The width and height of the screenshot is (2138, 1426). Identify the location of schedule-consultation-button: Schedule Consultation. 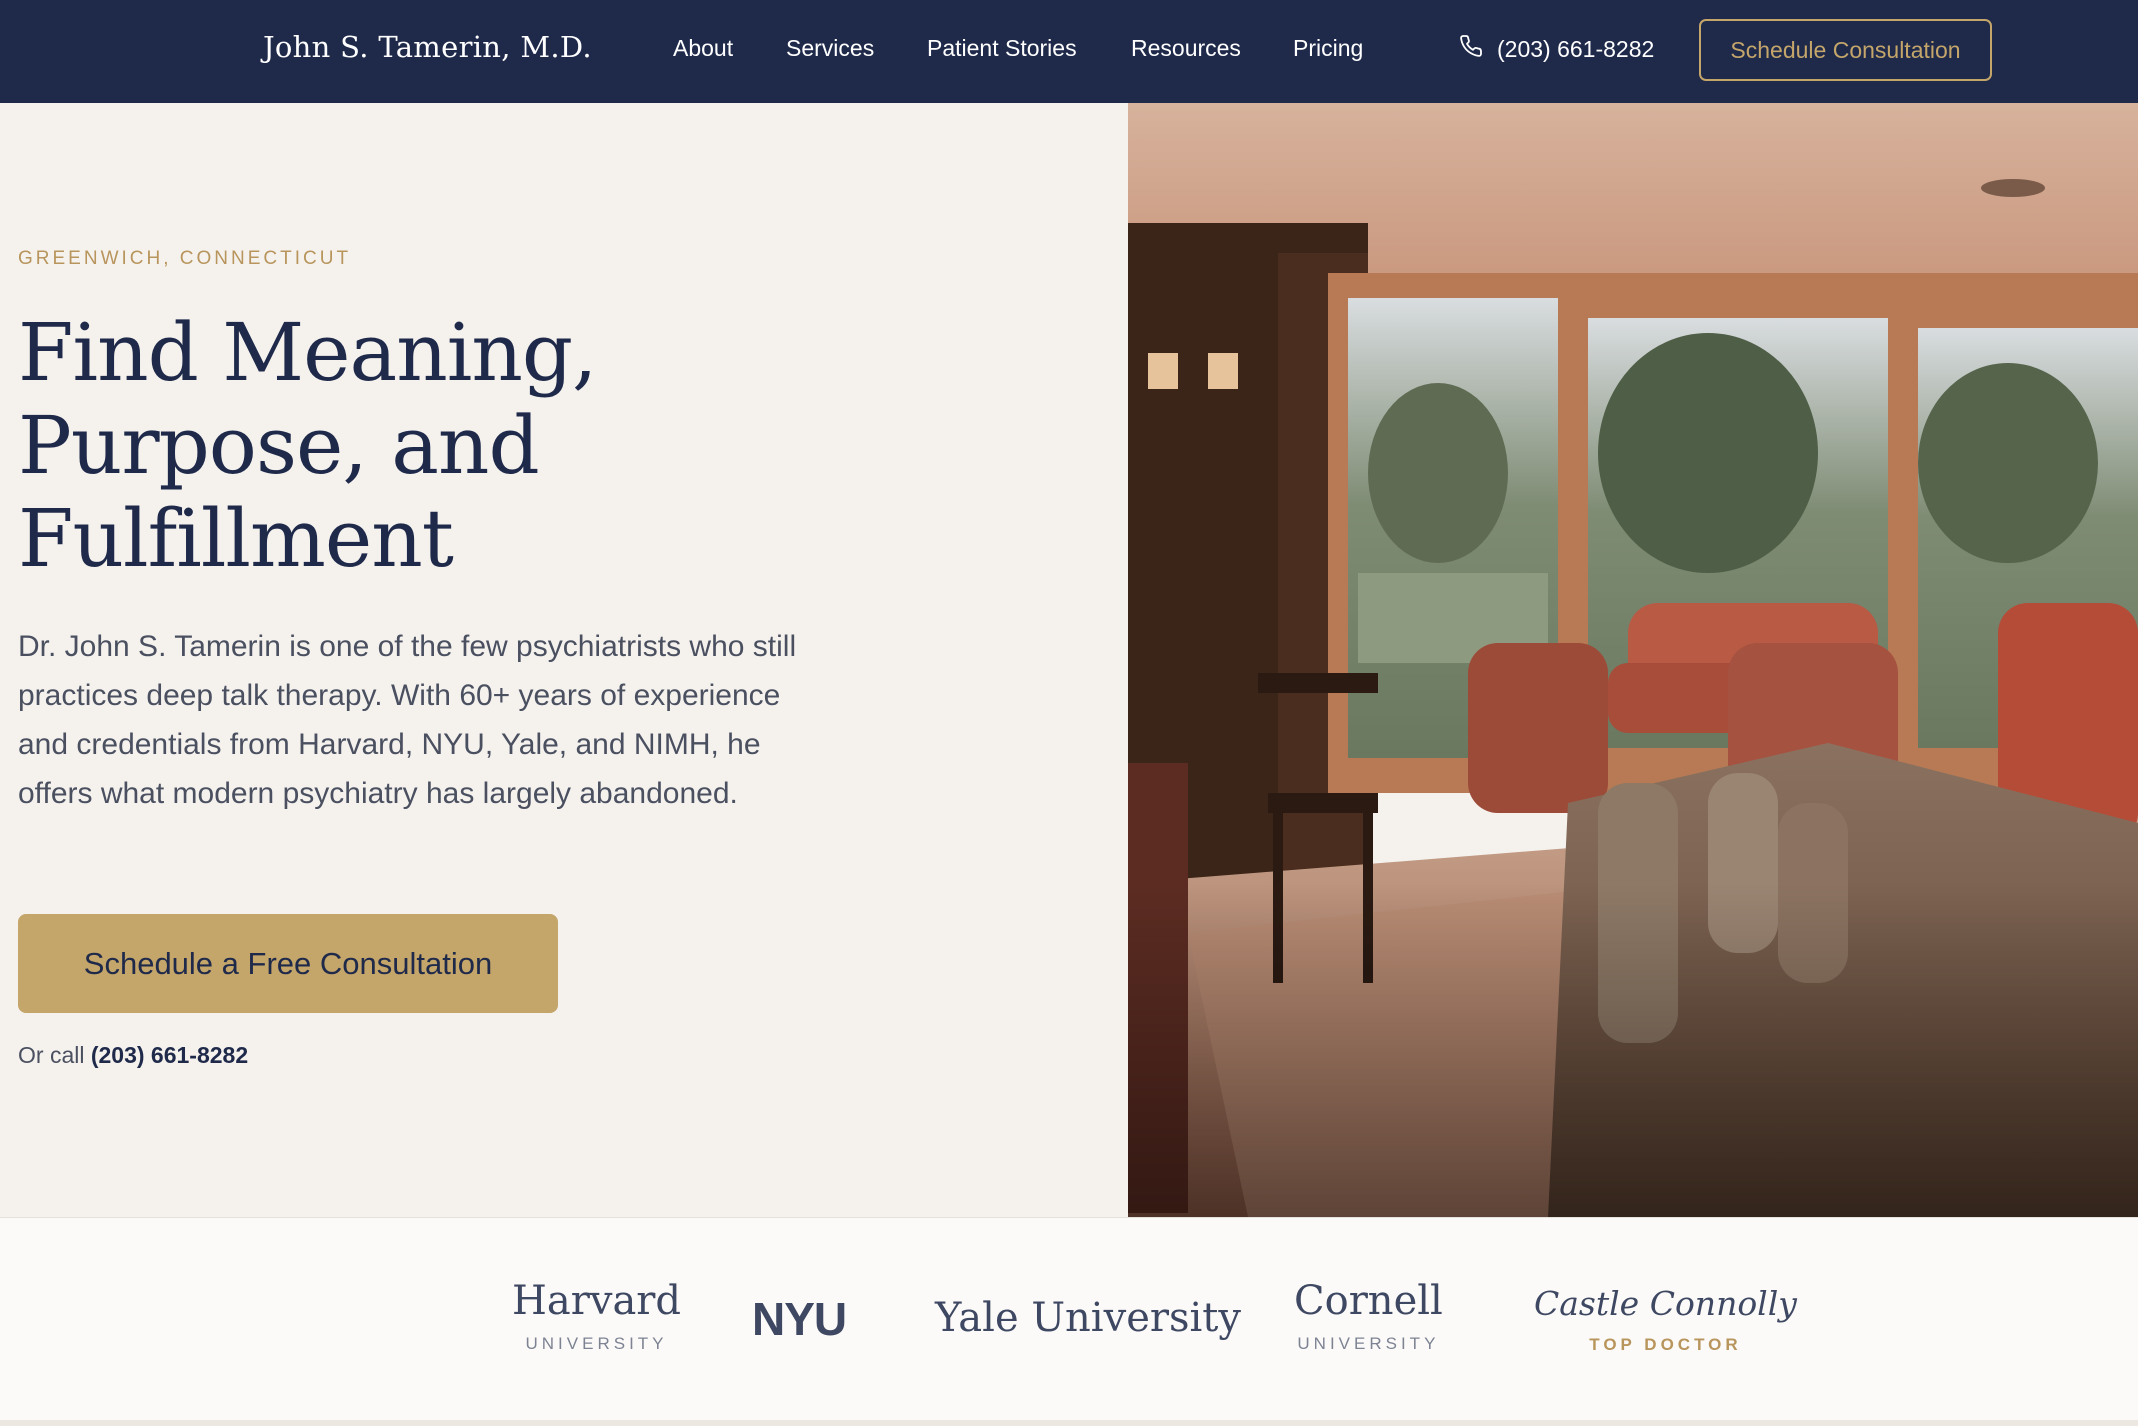
(1845, 50).